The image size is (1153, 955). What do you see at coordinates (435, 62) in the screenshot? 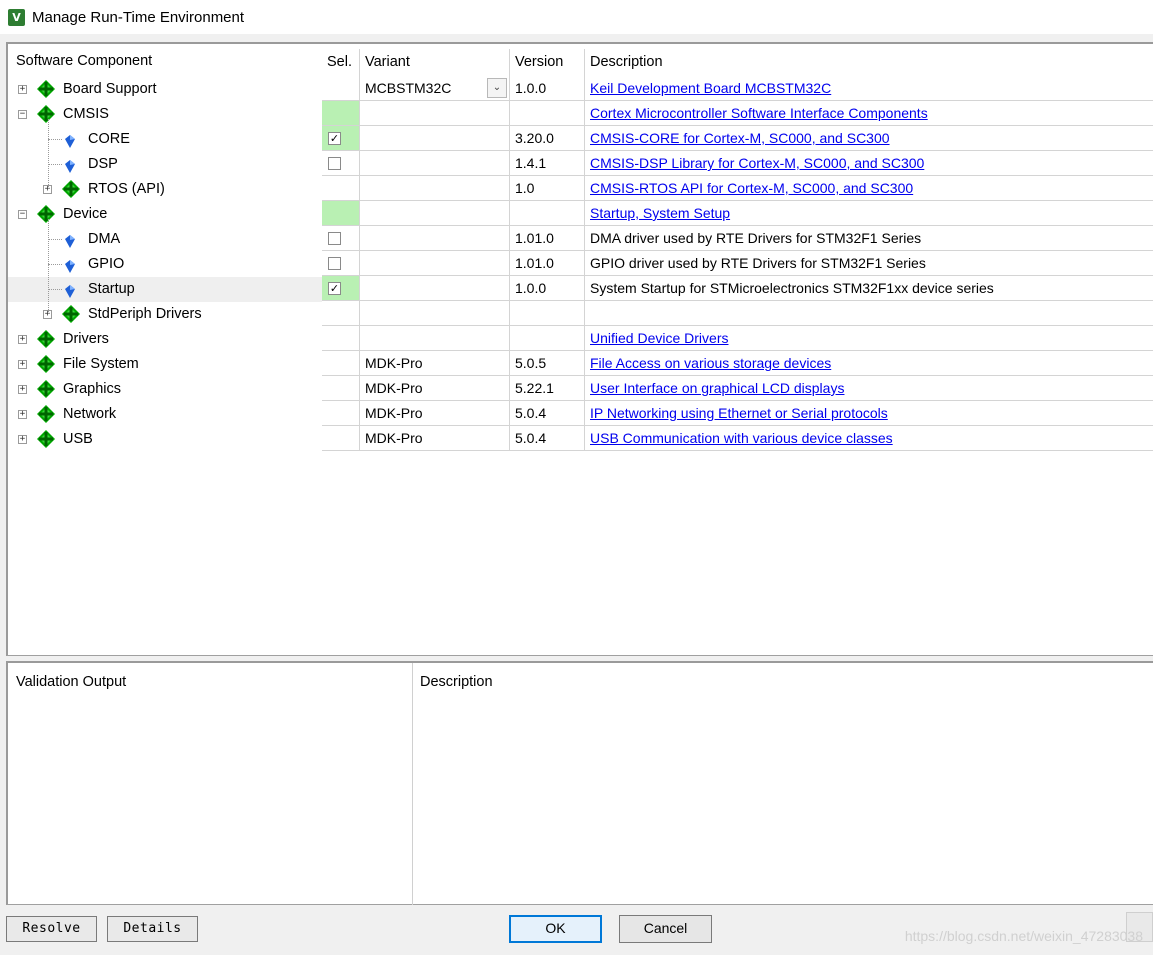
I see `header-variant: Variant` at bounding box center [435, 62].